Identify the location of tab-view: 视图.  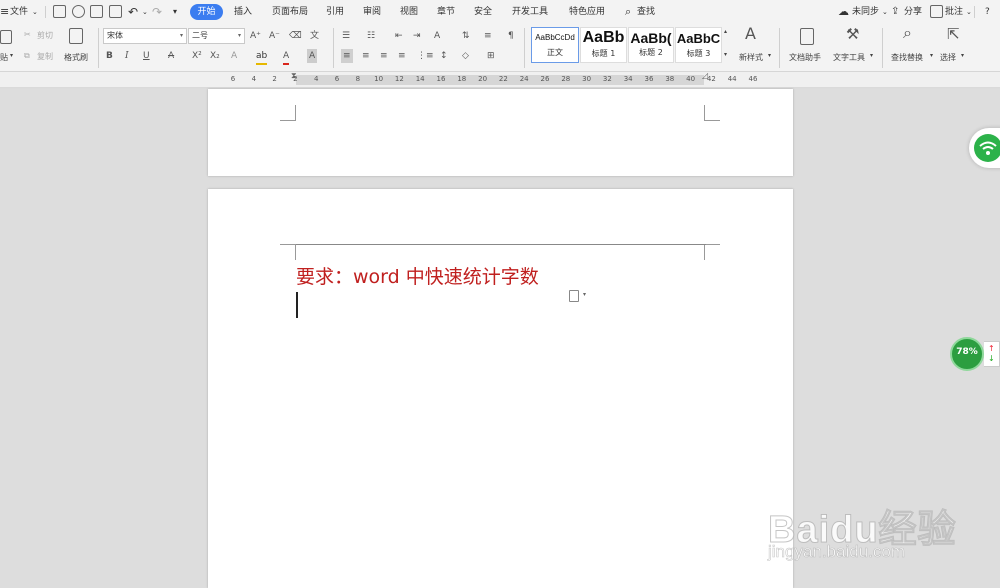
(409, 12).